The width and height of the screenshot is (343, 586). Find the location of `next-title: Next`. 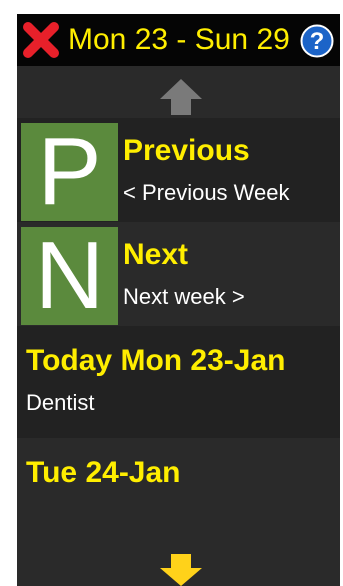

next-title: Next is located at coordinates (156, 254).